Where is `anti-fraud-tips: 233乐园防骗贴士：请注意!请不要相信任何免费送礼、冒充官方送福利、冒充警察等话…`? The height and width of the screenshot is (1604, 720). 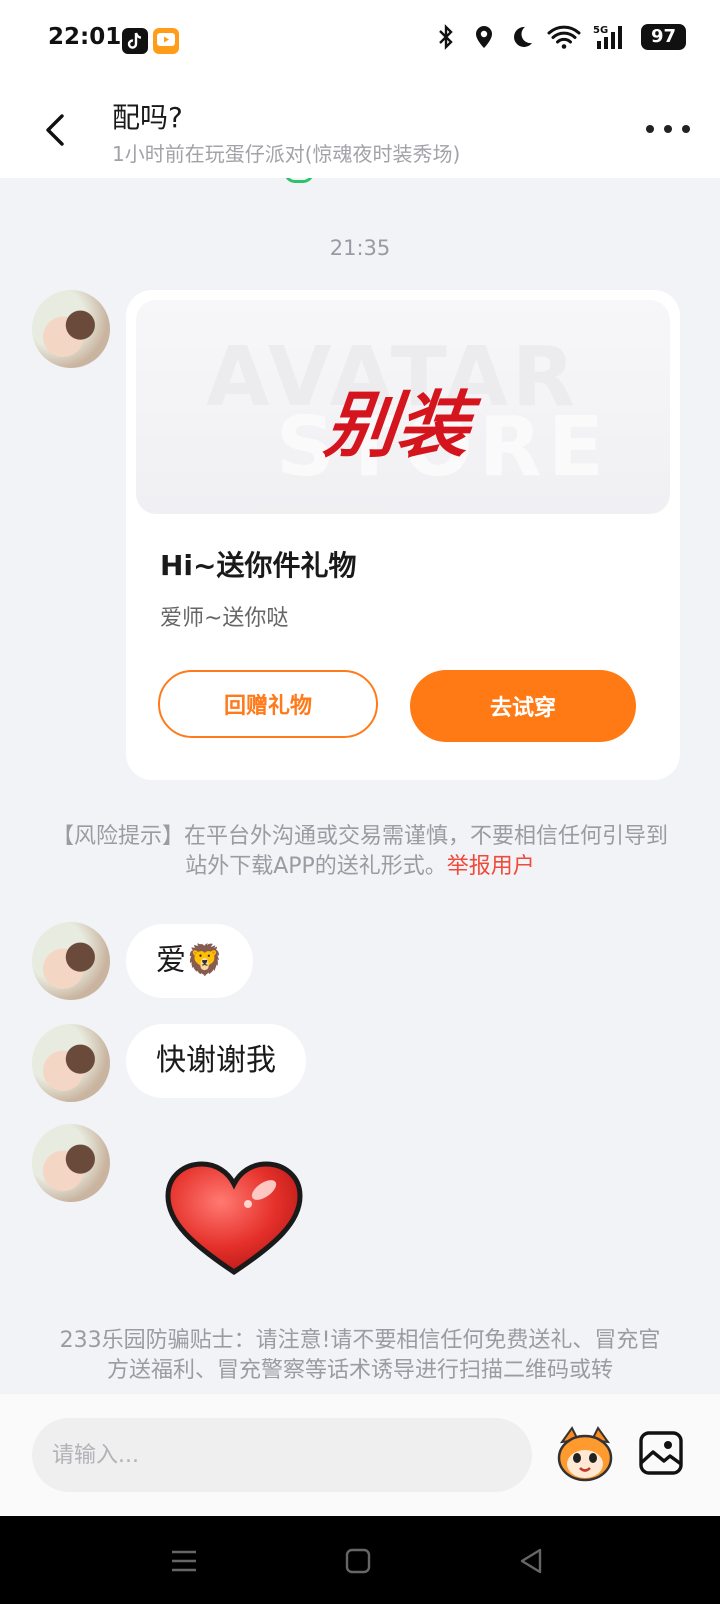 anti-fraud-tips: 233乐园防骗贴士：请注意!请不要相信任何免费送礼、冒充官方送福利、冒充警察等话… is located at coordinates (360, 1355).